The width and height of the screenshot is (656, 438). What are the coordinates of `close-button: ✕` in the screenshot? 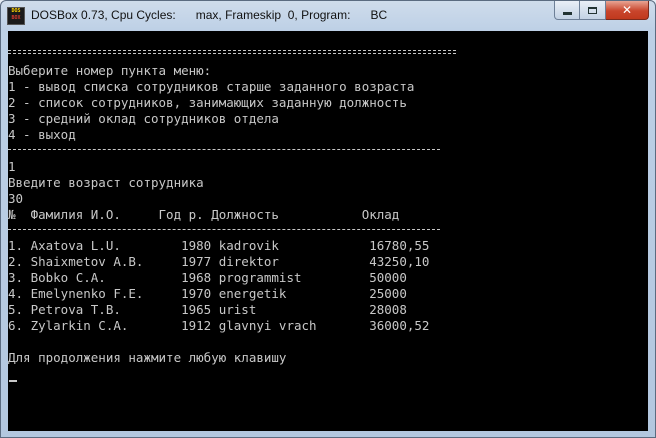 It's located at (627, 10).